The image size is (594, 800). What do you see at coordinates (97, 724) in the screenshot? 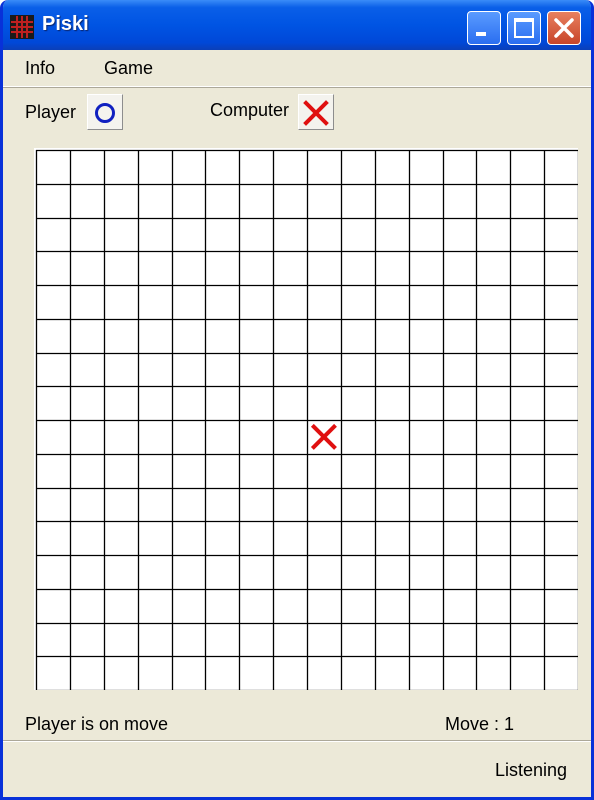
I see `turn-status: Player is on move` at bounding box center [97, 724].